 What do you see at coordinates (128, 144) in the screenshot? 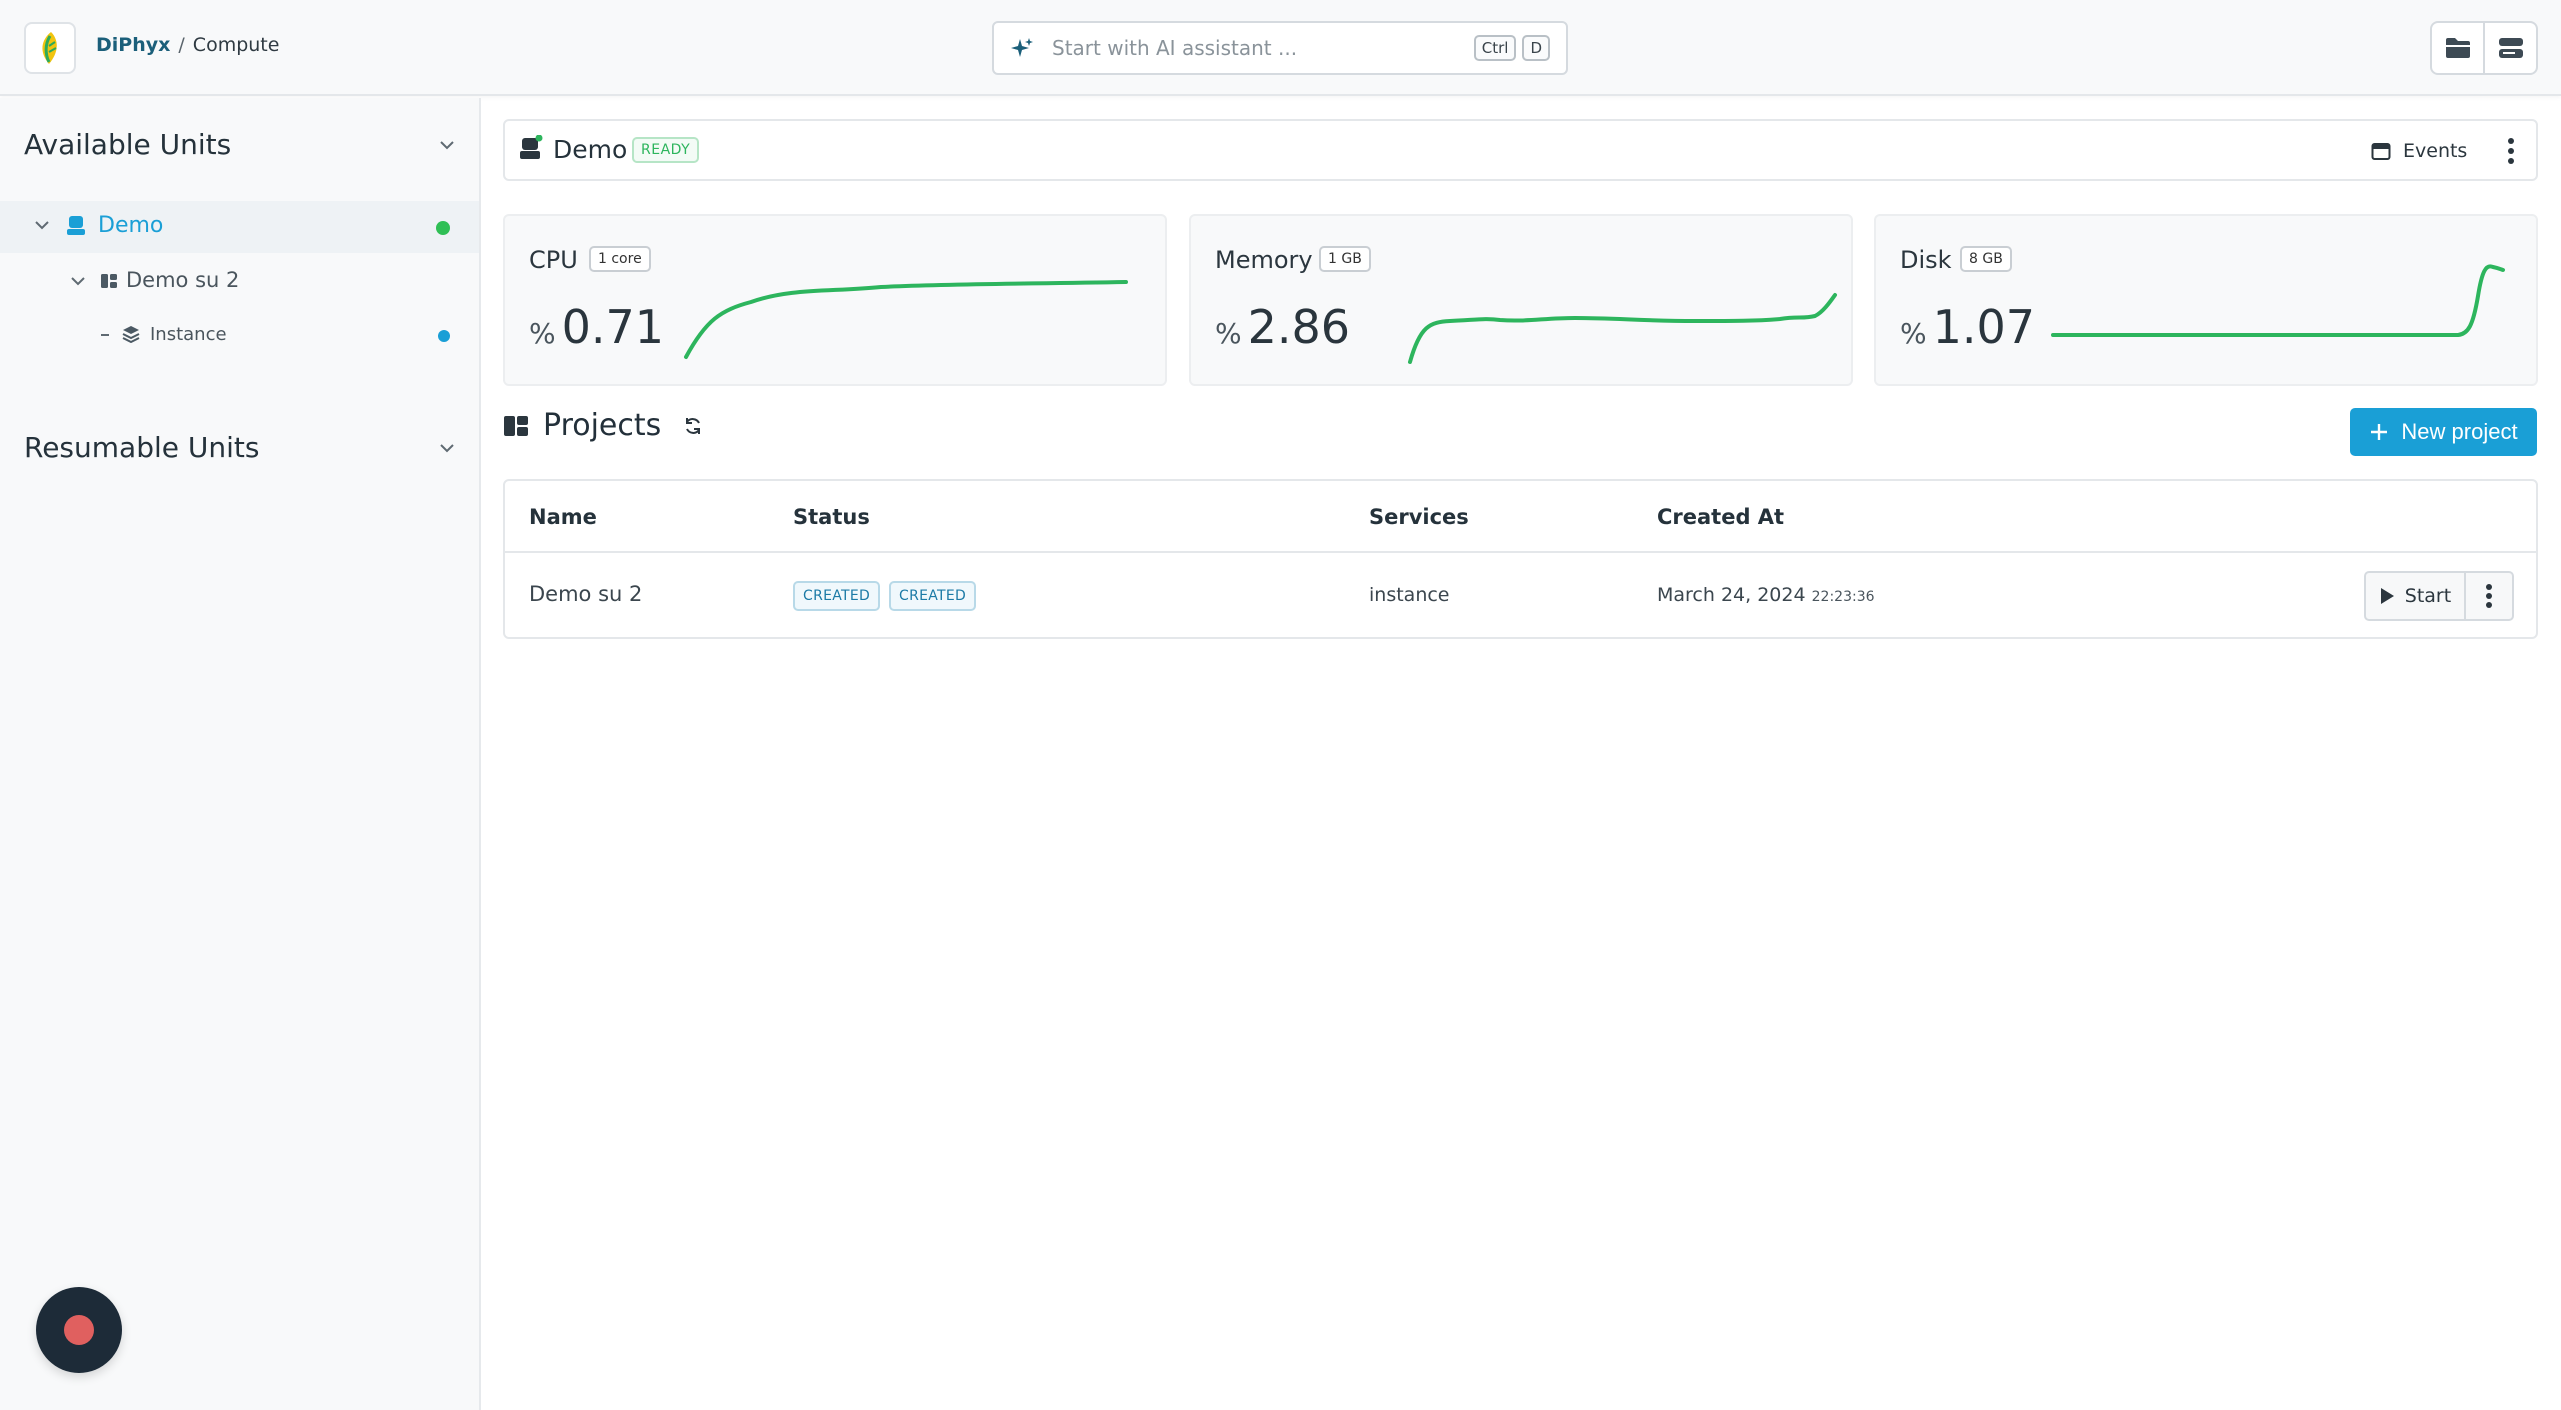
I see `available-units-title: Available Units` at bounding box center [128, 144].